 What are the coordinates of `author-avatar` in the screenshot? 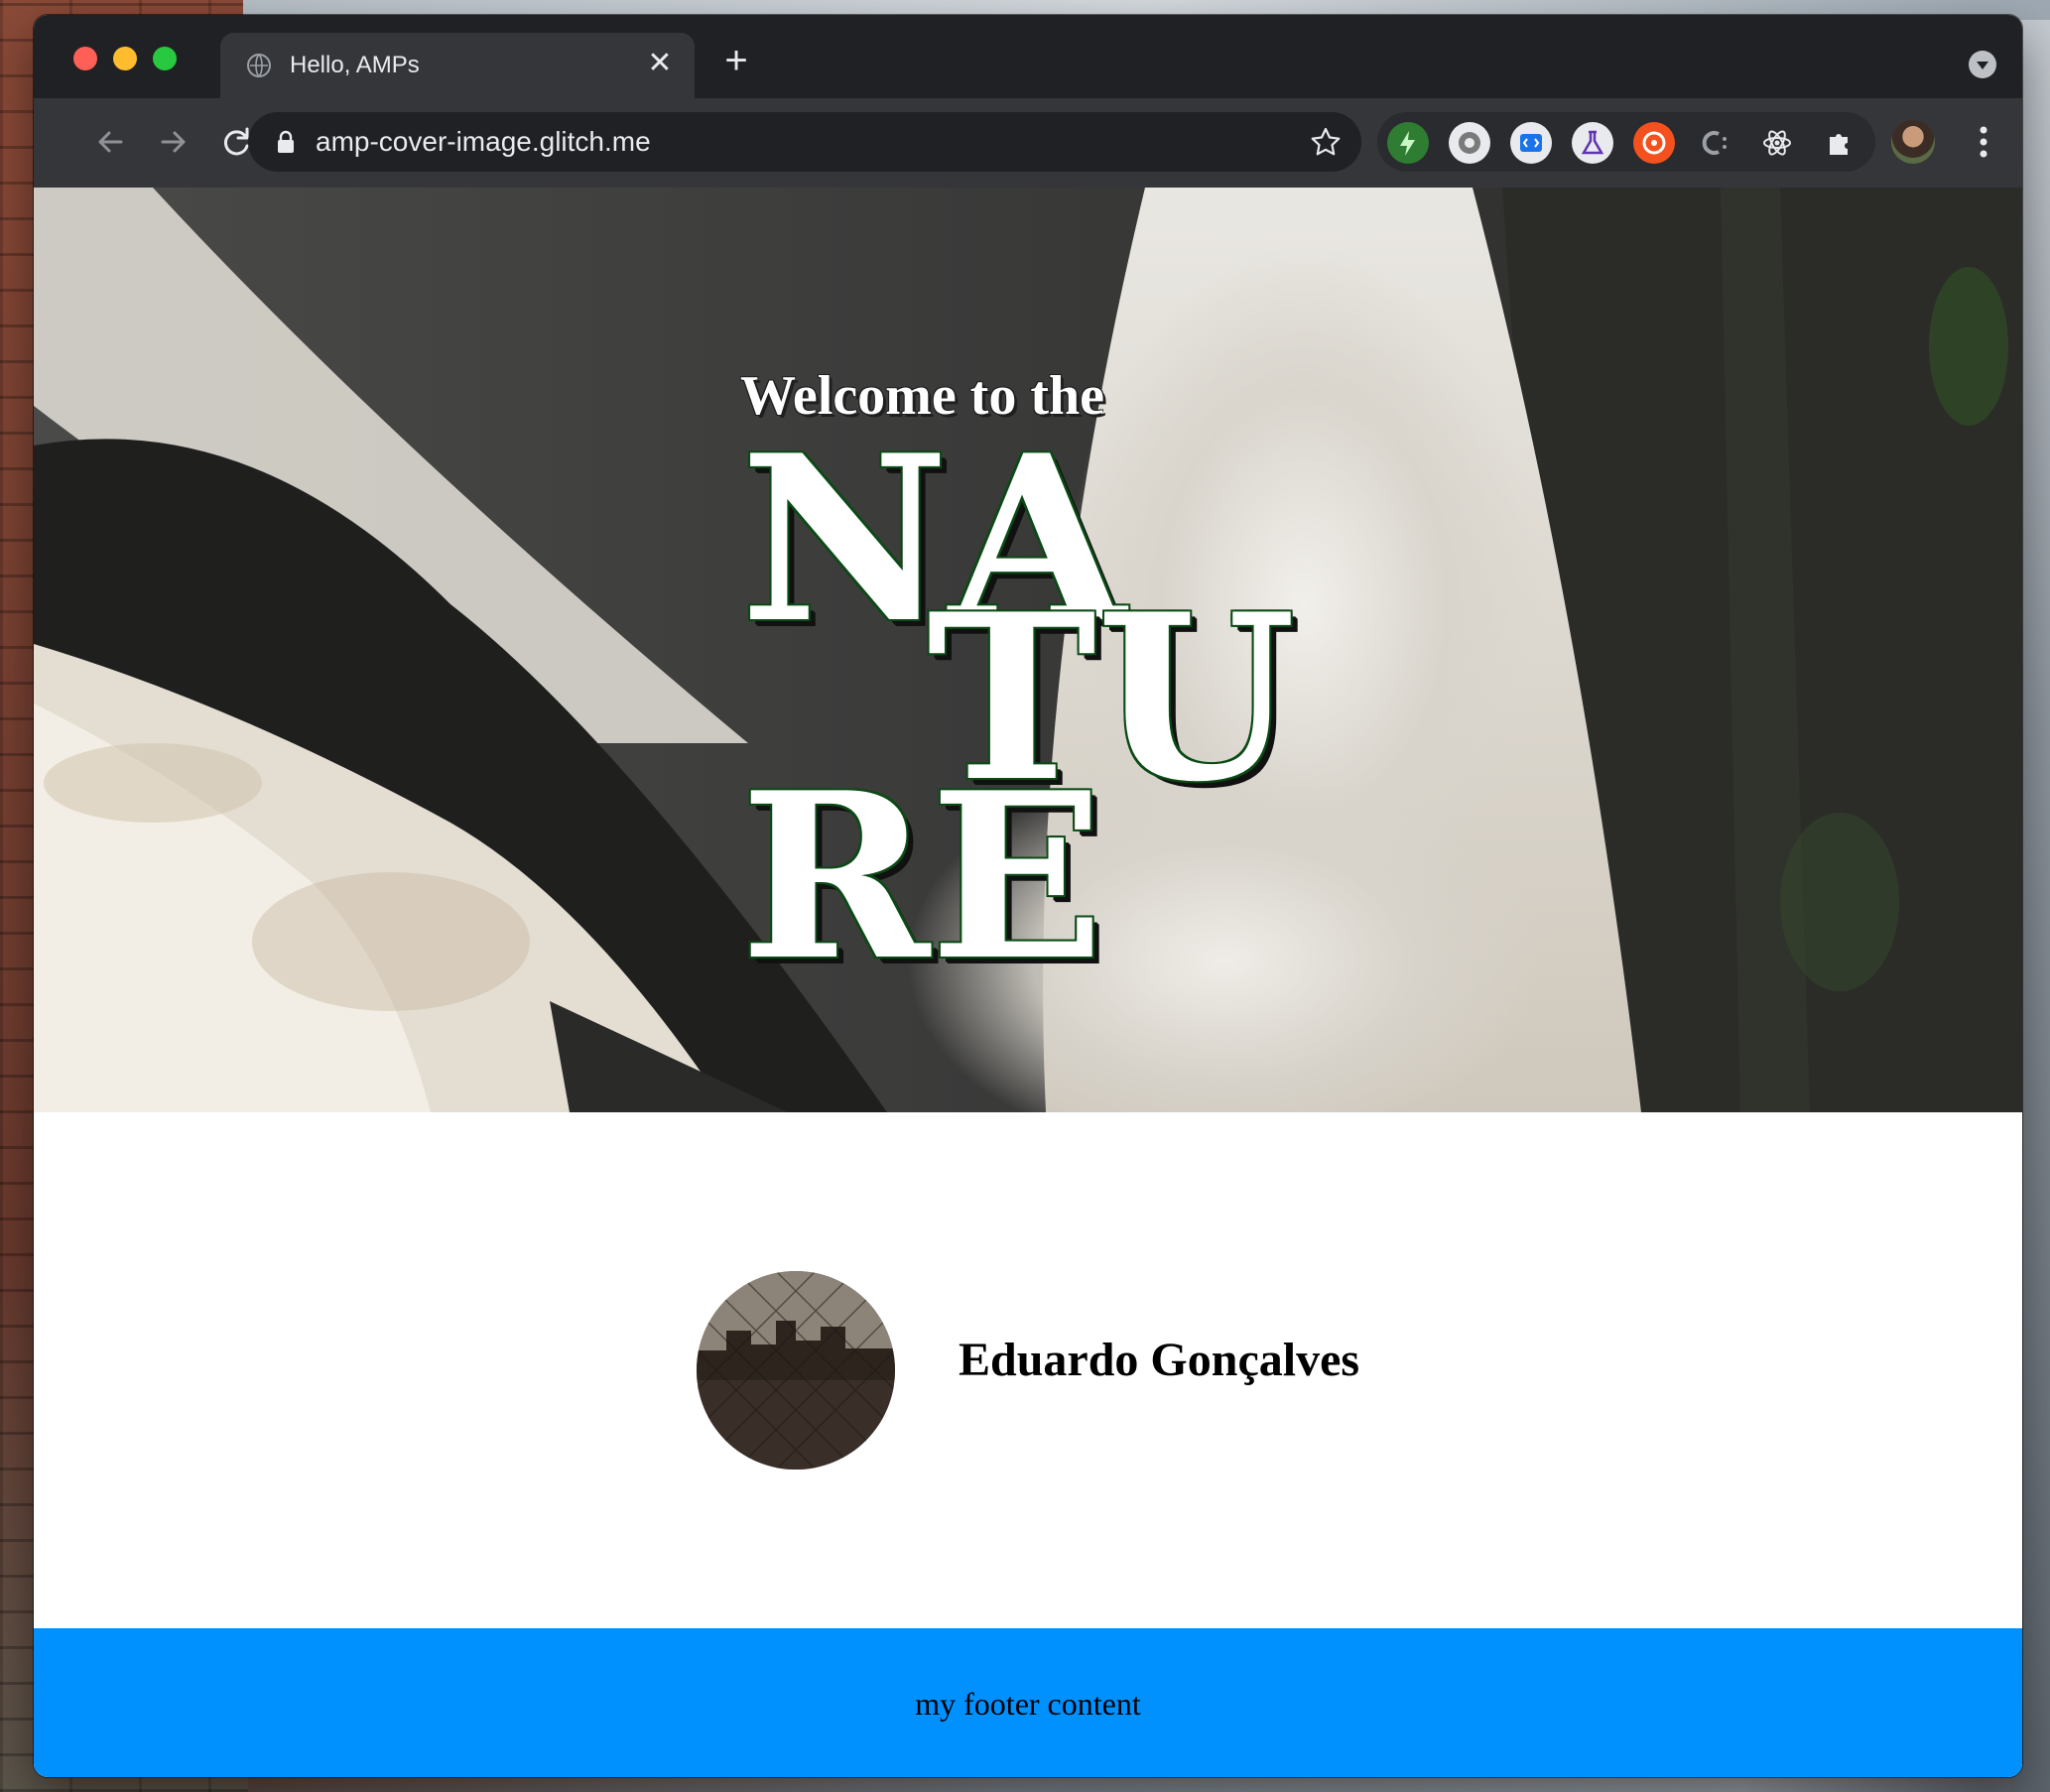 It's located at (796, 1370).